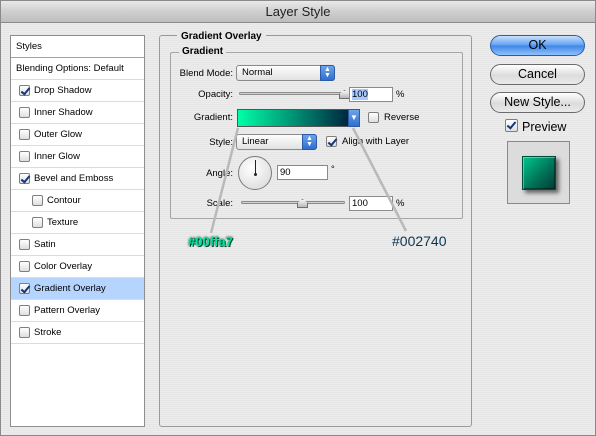  What do you see at coordinates (400, 94) in the screenshot?
I see `opacity-unit: %` at bounding box center [400, 94].